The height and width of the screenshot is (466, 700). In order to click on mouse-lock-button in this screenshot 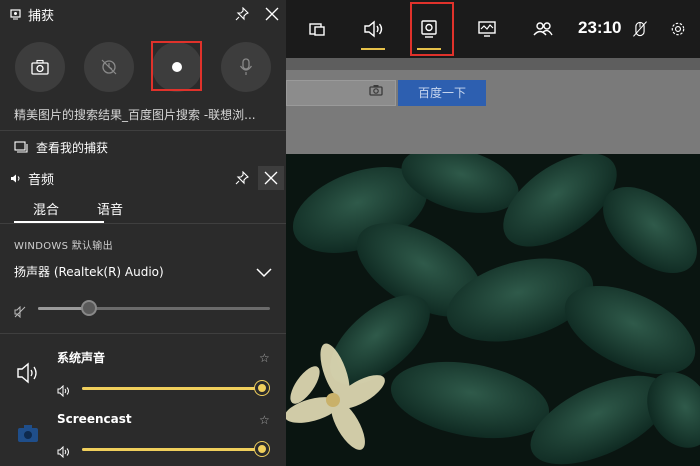, I will do `click(640, 29)`.